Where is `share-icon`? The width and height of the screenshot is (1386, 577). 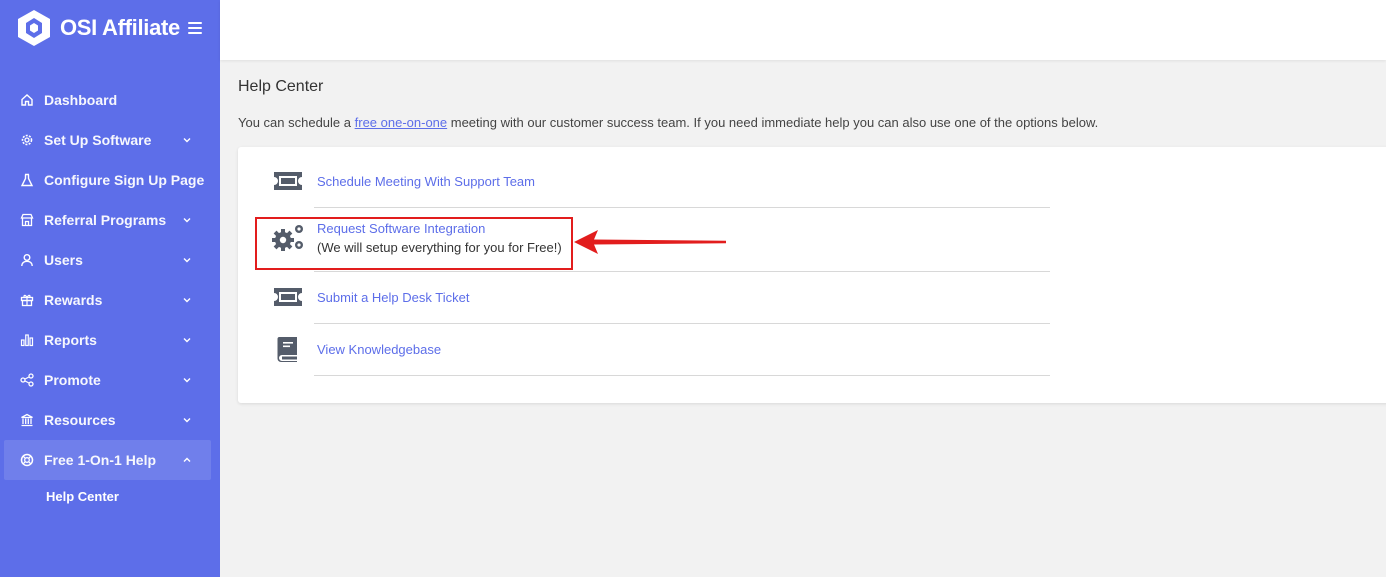 share-icon is located at coordinates (27, 380).